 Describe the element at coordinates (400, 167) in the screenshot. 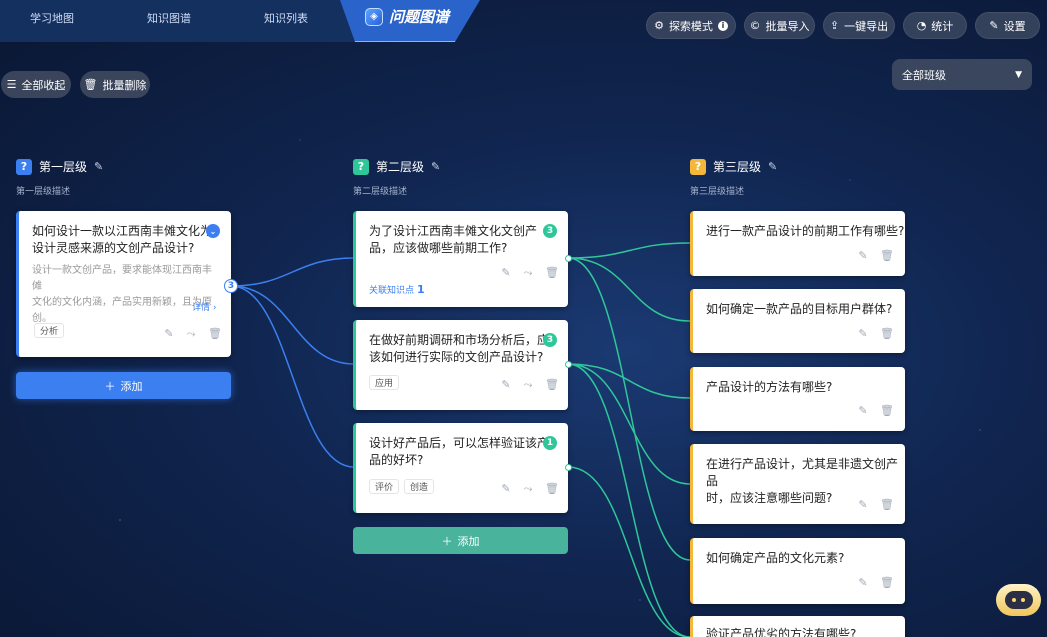

I see `level2-title: 第二层级` at that location.